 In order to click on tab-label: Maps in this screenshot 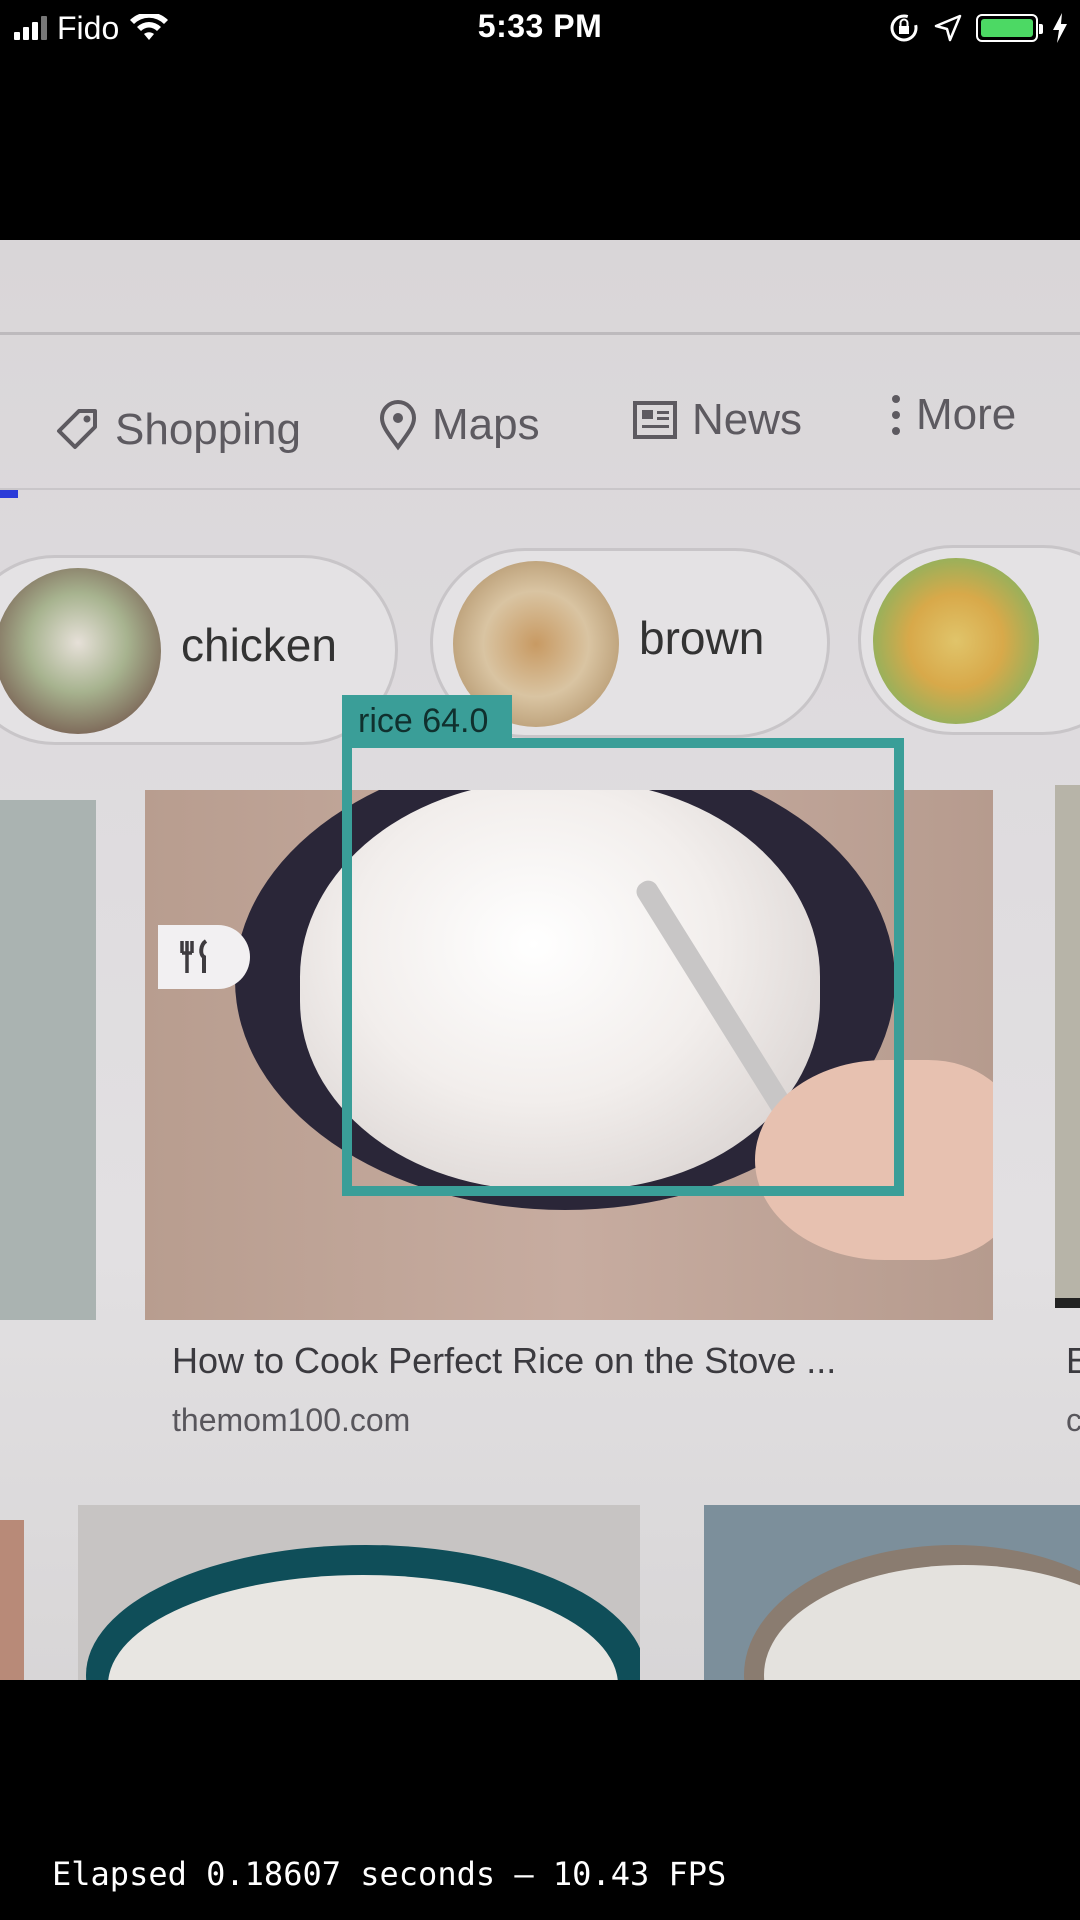, I will do `click(486, 424)`.